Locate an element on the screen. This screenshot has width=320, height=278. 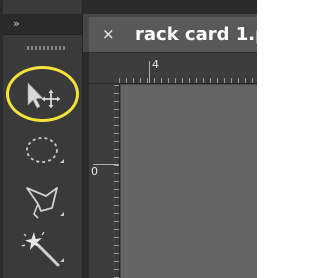
document-tab: × rack card 1.p is located at coordinates (173, 34).